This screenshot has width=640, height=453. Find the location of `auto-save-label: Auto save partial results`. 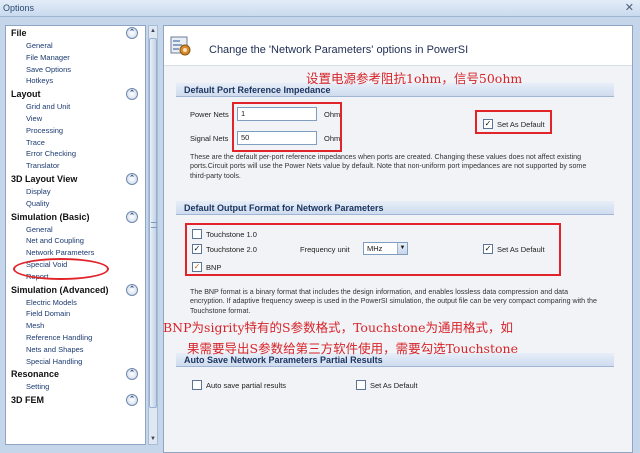

auto-save-label: Auto save partial results is located at coordinates (246, 385).